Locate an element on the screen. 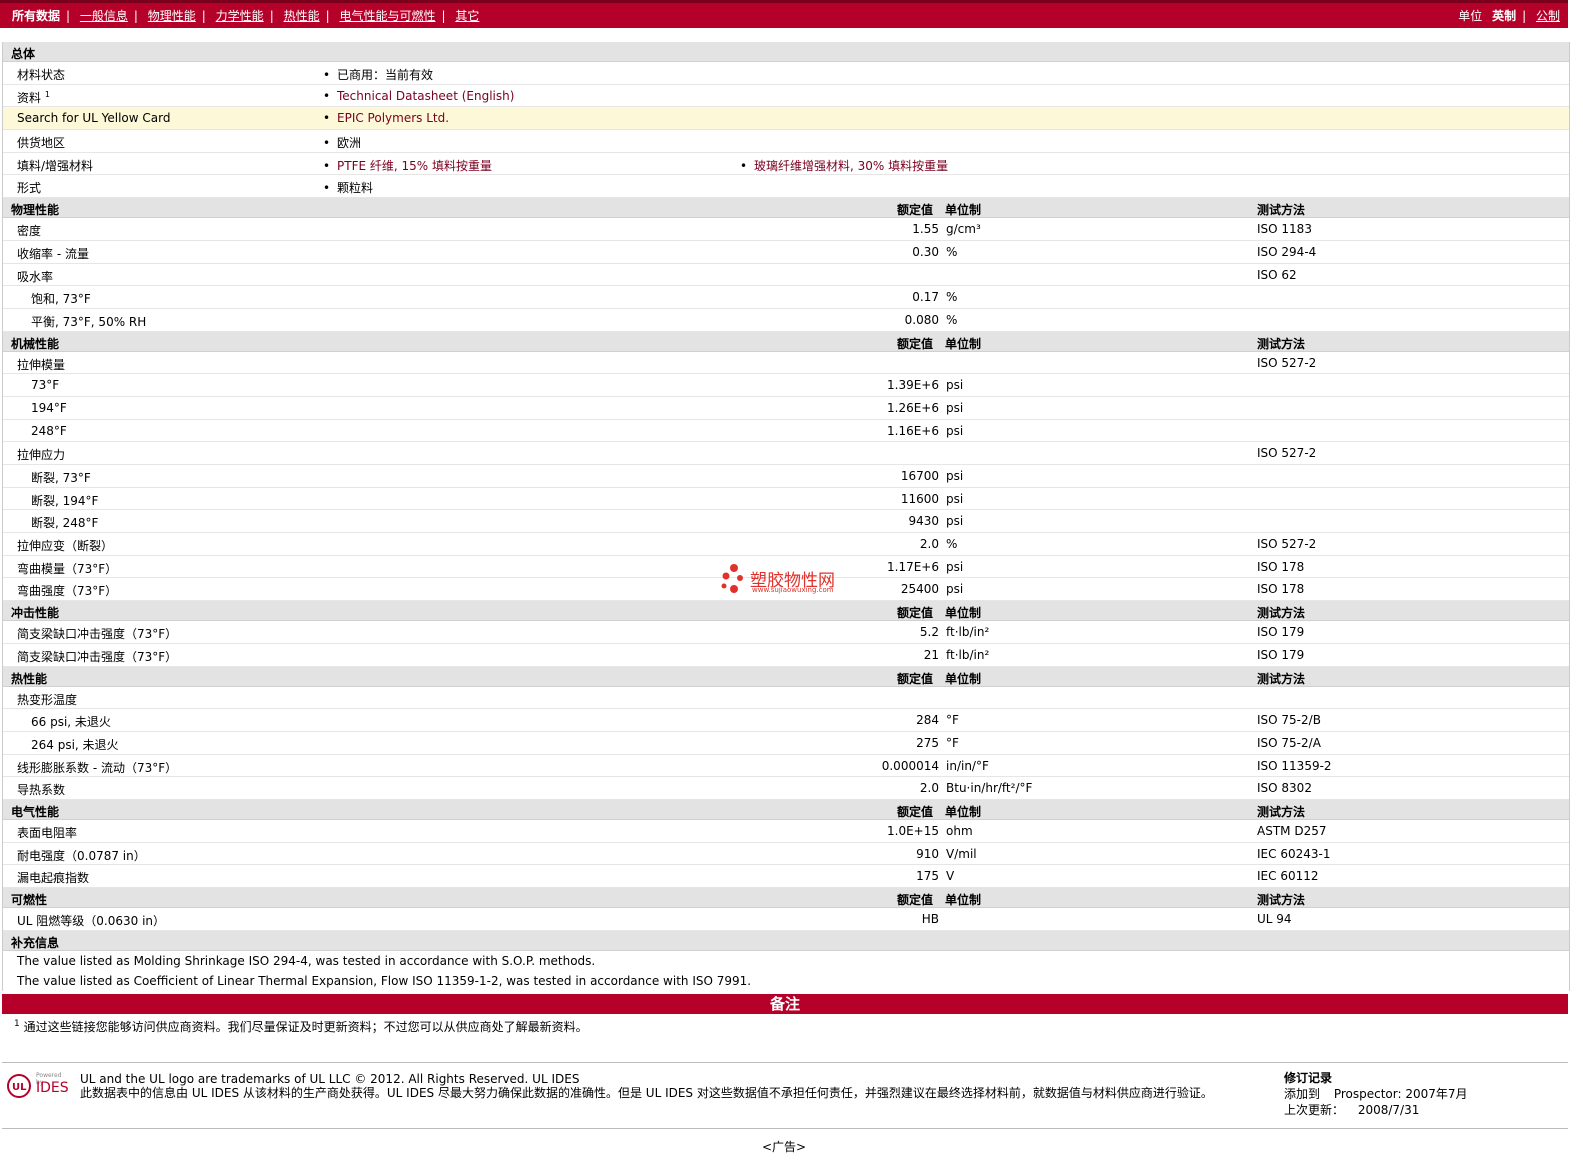 This screenshot has width=1583, height=1172. property-unit: g/cm³ is located at coordinates (963, 229).